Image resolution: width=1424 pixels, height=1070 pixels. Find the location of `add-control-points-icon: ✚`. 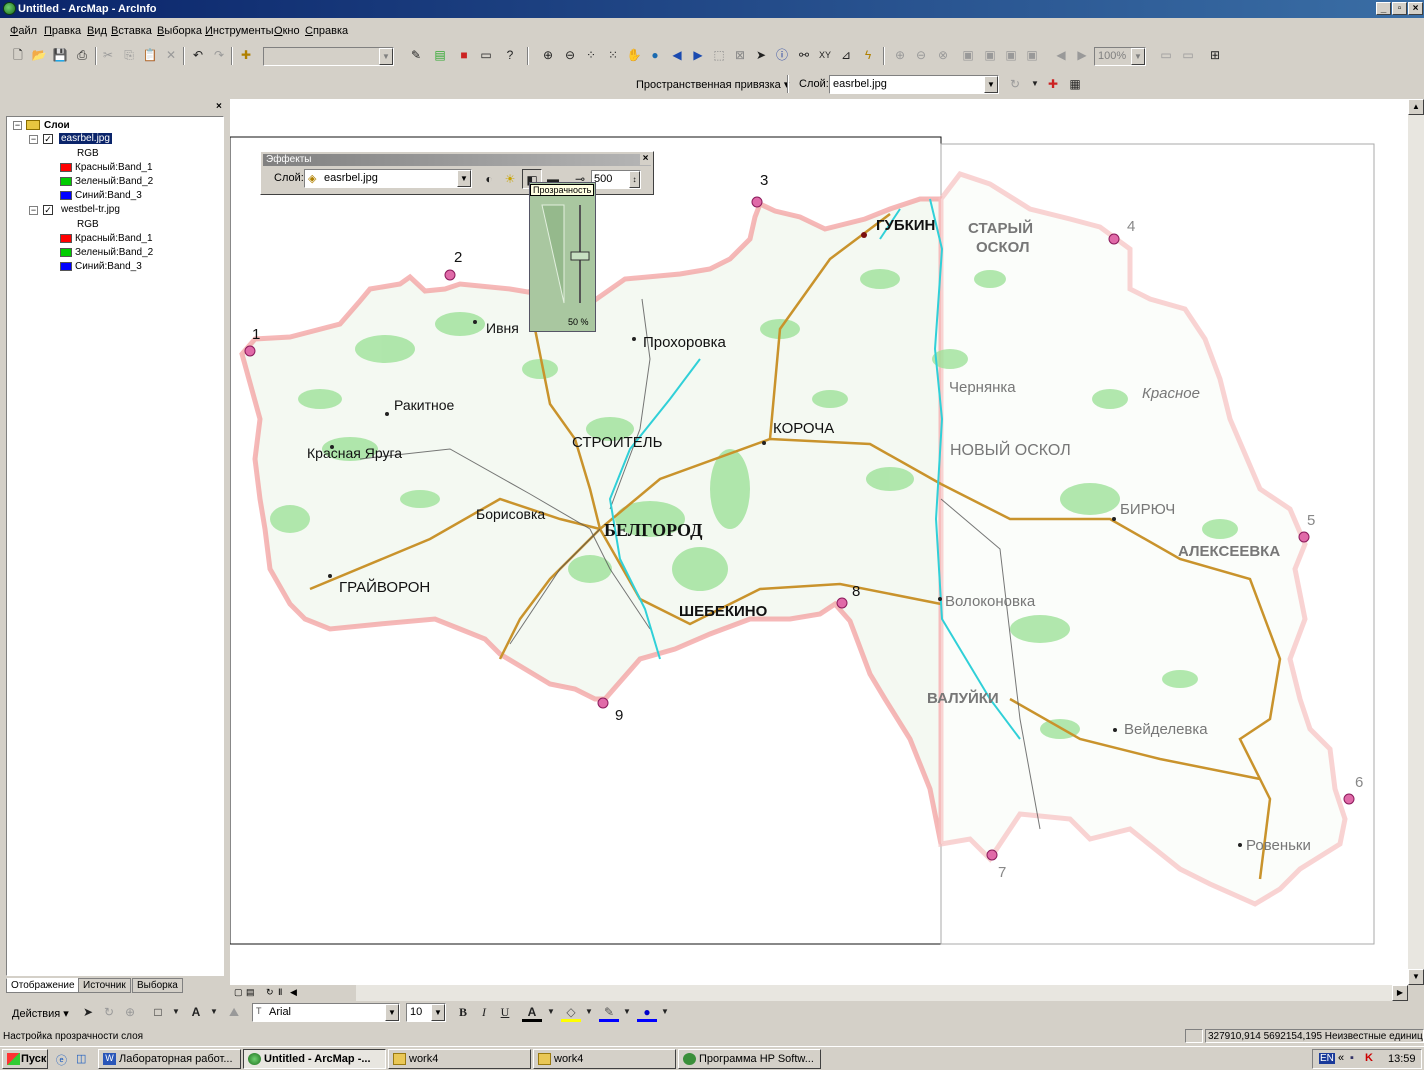

add-control-points-icon: ✚ is located at coordinates (1053, 84).